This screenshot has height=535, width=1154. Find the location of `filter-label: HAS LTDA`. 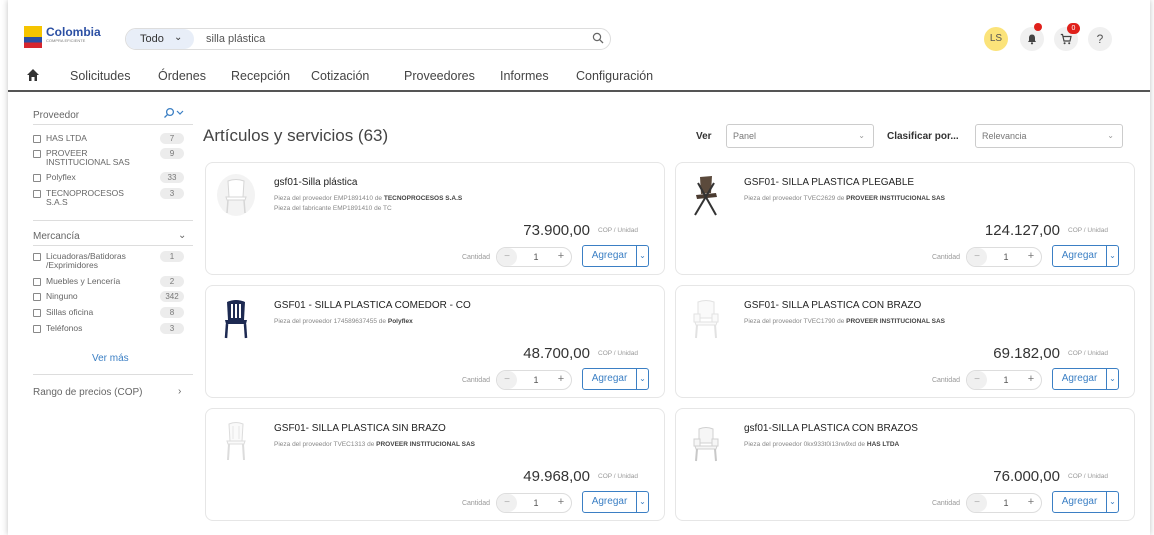

filter-label: HAS LTDA is located at coordinates (66, 138).